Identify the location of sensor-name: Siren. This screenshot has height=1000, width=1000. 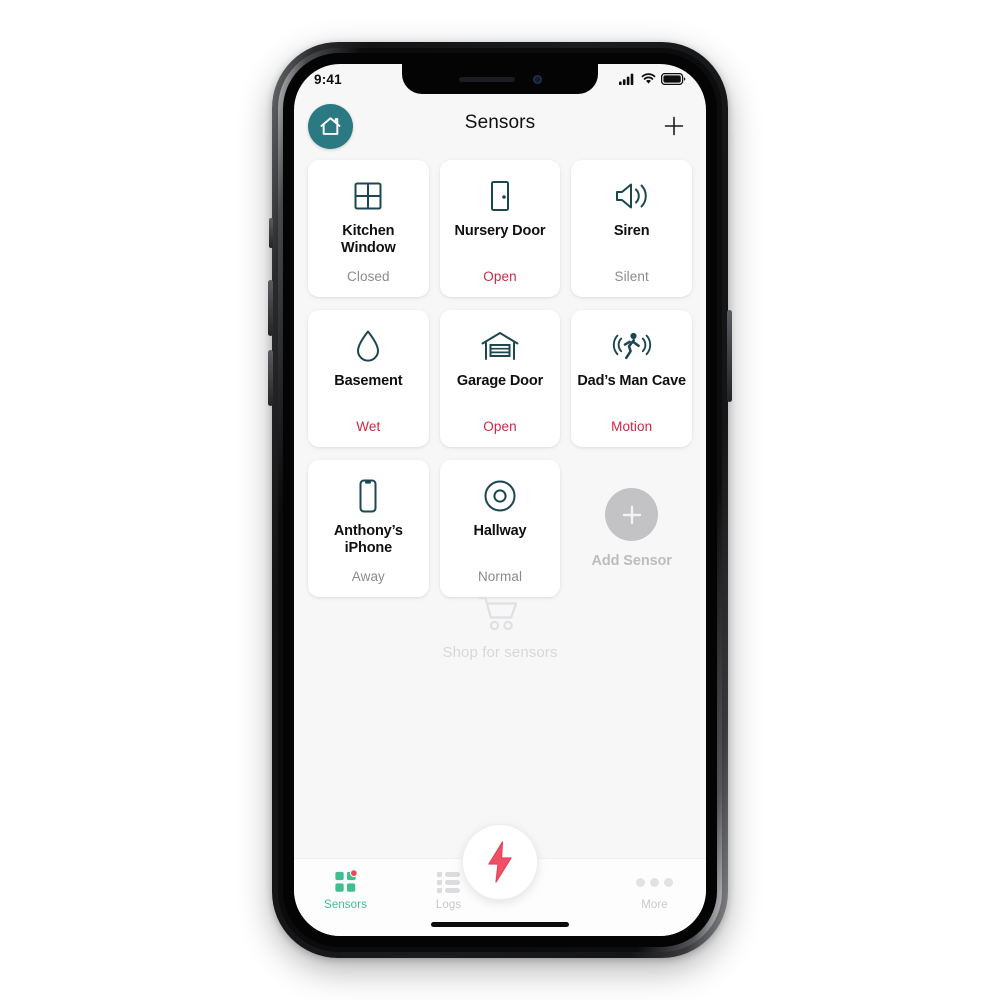
(631, 231).